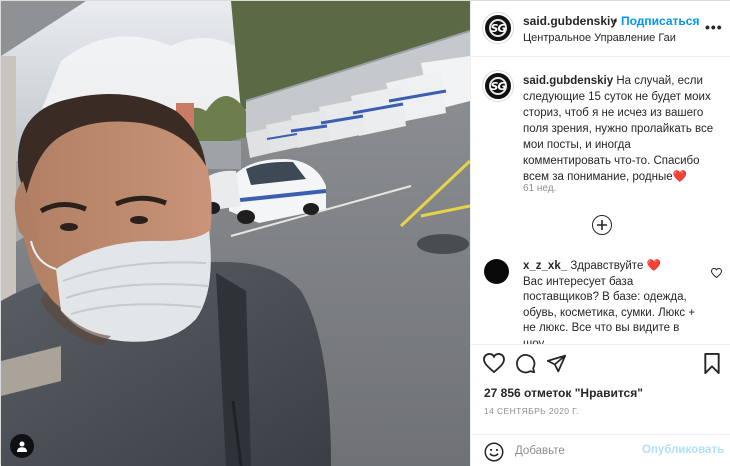 Image resolution: width=730 pixels, height=466 pixels. Describe the element at coordinates (494, 364) in the screenshot. I see `heart-outline-icon` at that location.